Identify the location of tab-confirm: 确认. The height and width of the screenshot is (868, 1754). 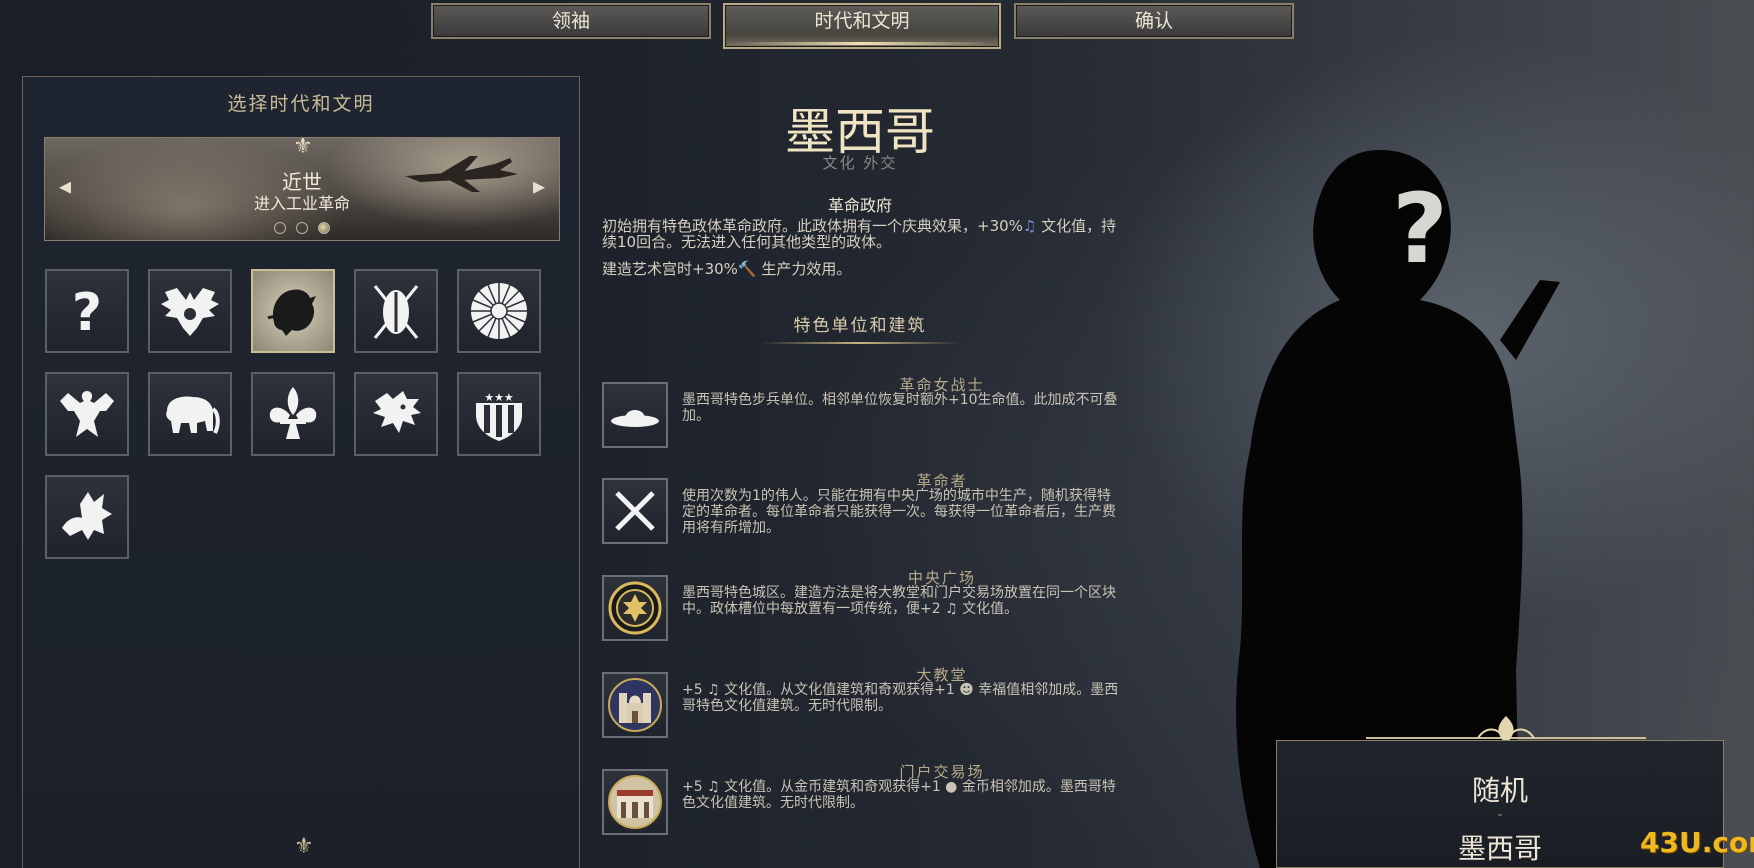
(1154, 21).